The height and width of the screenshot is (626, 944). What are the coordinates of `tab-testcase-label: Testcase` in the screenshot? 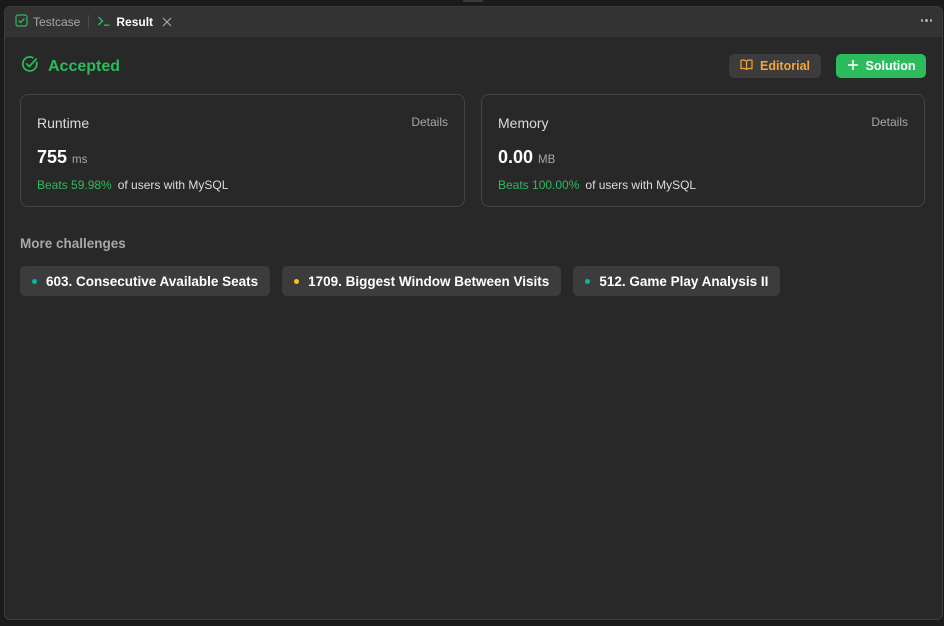 It's located at (57, 22).